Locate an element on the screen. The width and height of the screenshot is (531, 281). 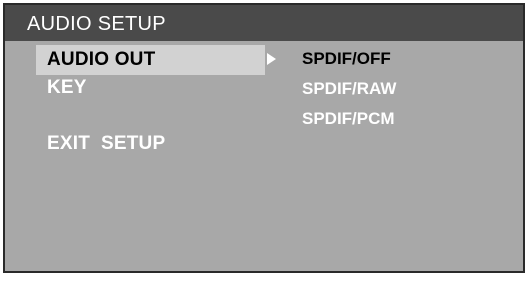
menu-item-exit-setup: EXIT SETUP is located at coordinates (106, 144).